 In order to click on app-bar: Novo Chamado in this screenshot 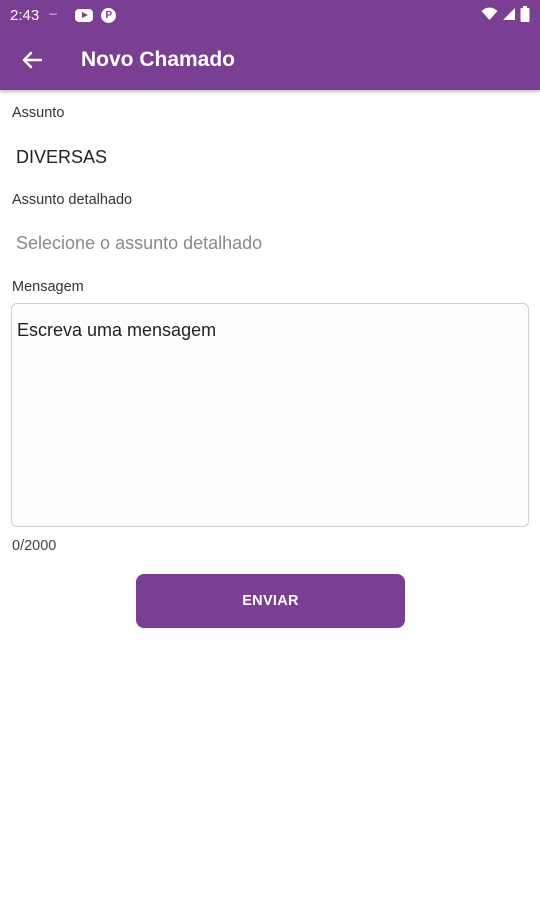, I will do `click(270, 60)`.